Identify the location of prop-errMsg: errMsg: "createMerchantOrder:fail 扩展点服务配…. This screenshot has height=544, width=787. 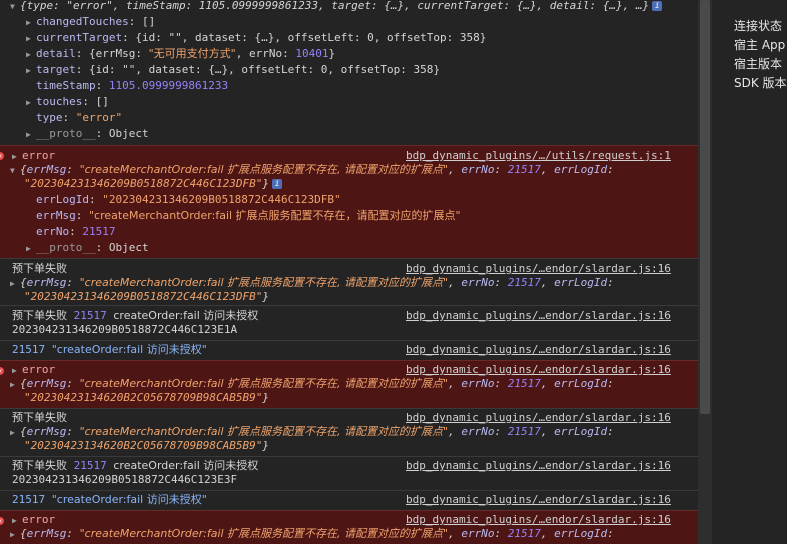
(248, 215).